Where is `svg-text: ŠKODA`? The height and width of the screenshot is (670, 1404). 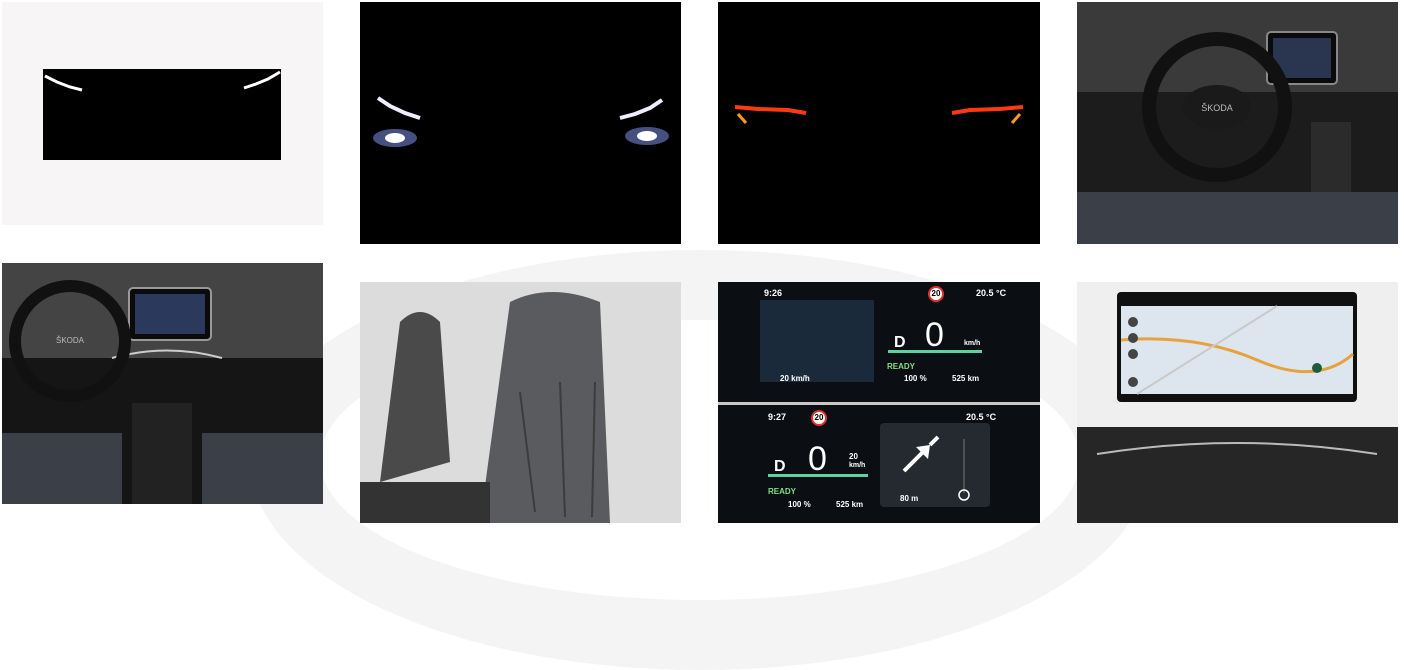
svg-text: ŠKODA is located at coordinates (70, 340).